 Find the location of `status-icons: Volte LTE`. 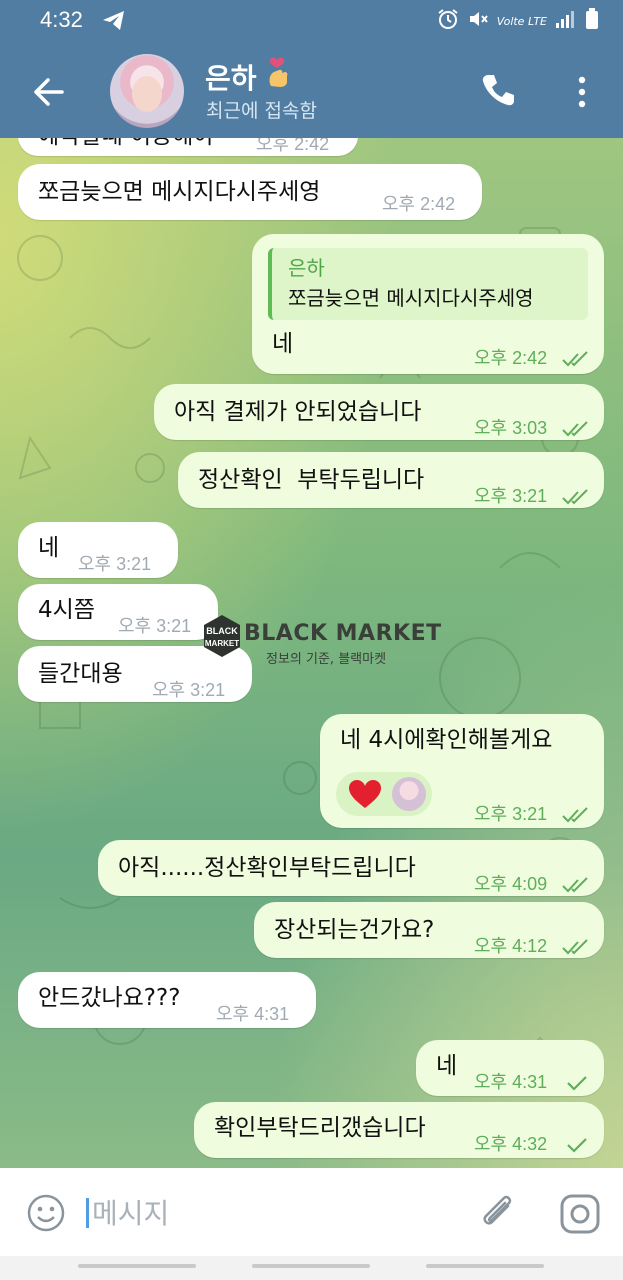

status-icons: Volte LTE is located at coordinates (518, 21).